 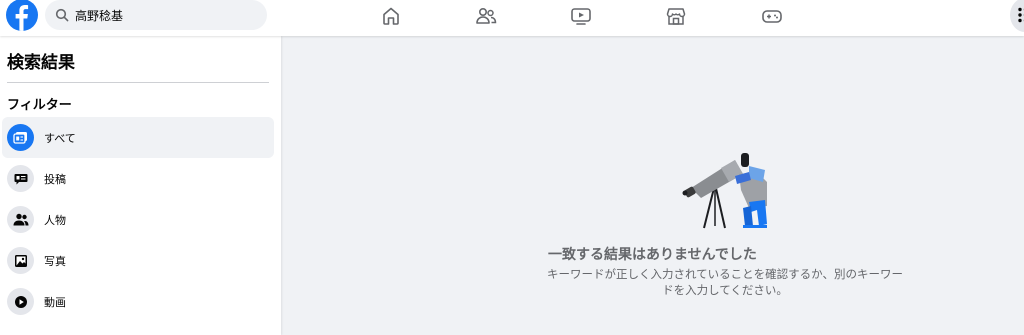 I want to click on filter-heading: フィルター, so click(x=39, y=105).